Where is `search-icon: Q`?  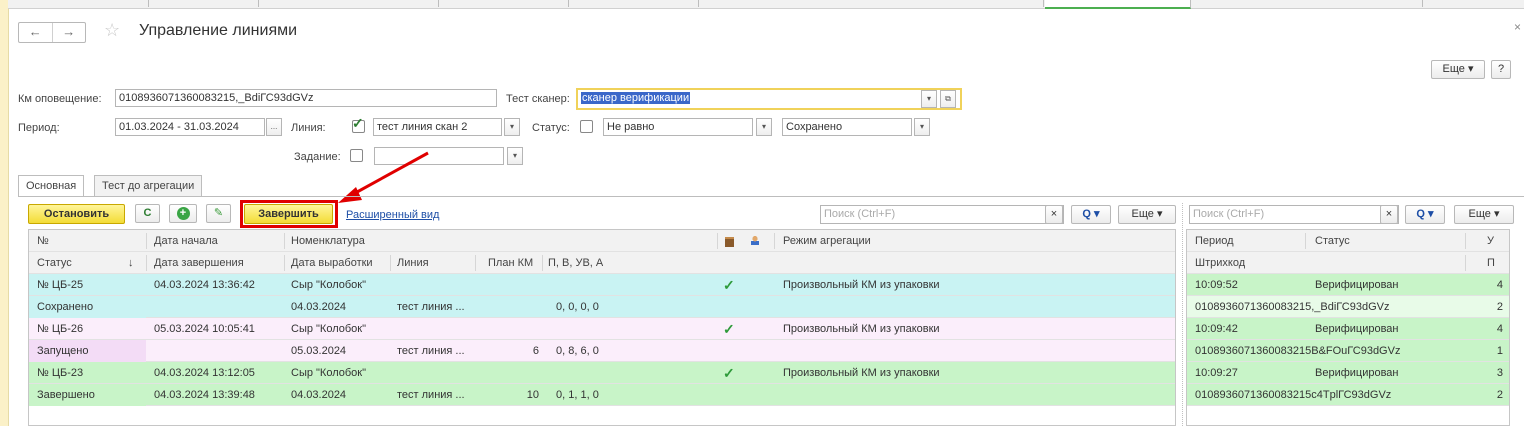
search-icon: Q is located at coordinates (1420, 214).